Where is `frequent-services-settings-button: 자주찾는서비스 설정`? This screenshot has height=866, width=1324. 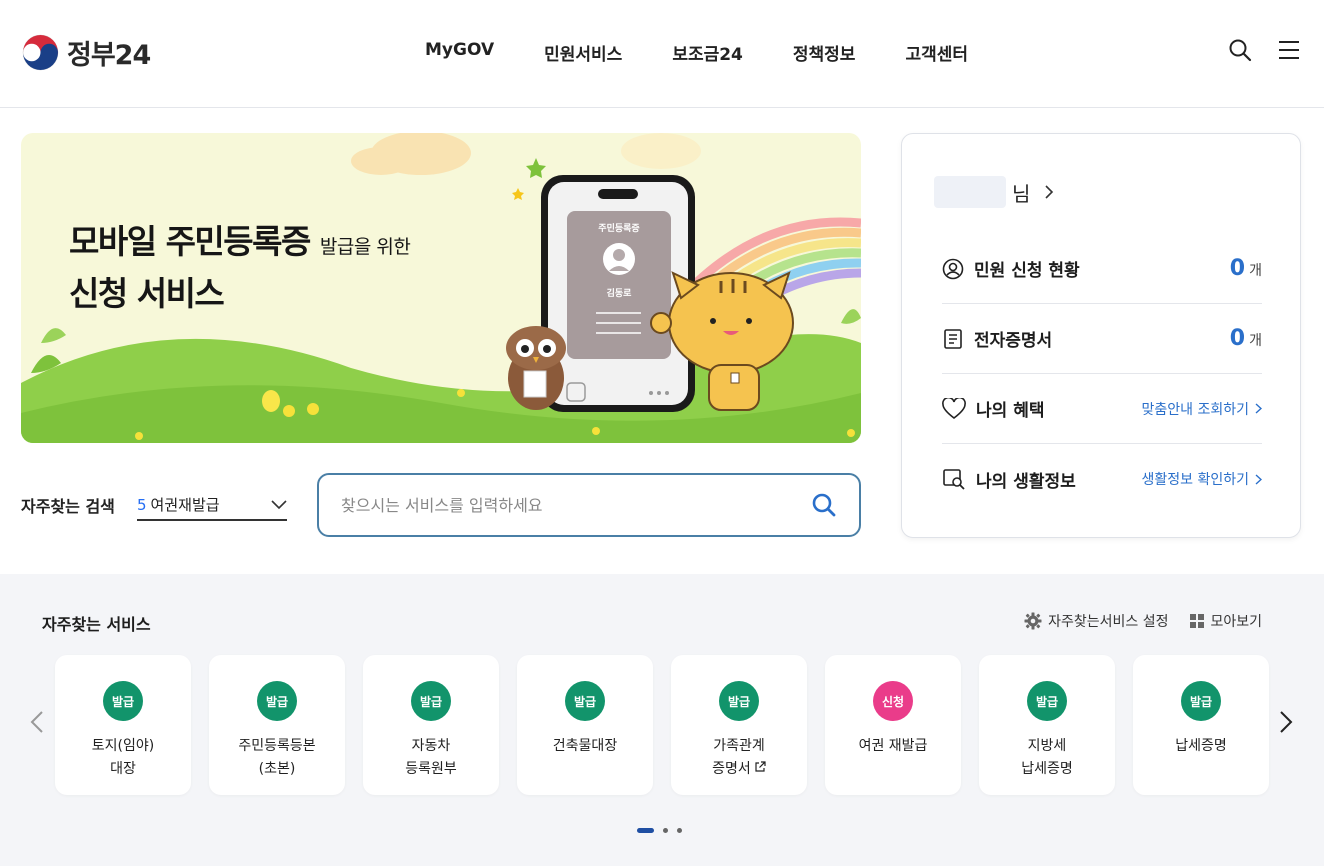 frequent-services-settings-button: 자주찾는서비스 설정 is located at coordinates (1096, 621).